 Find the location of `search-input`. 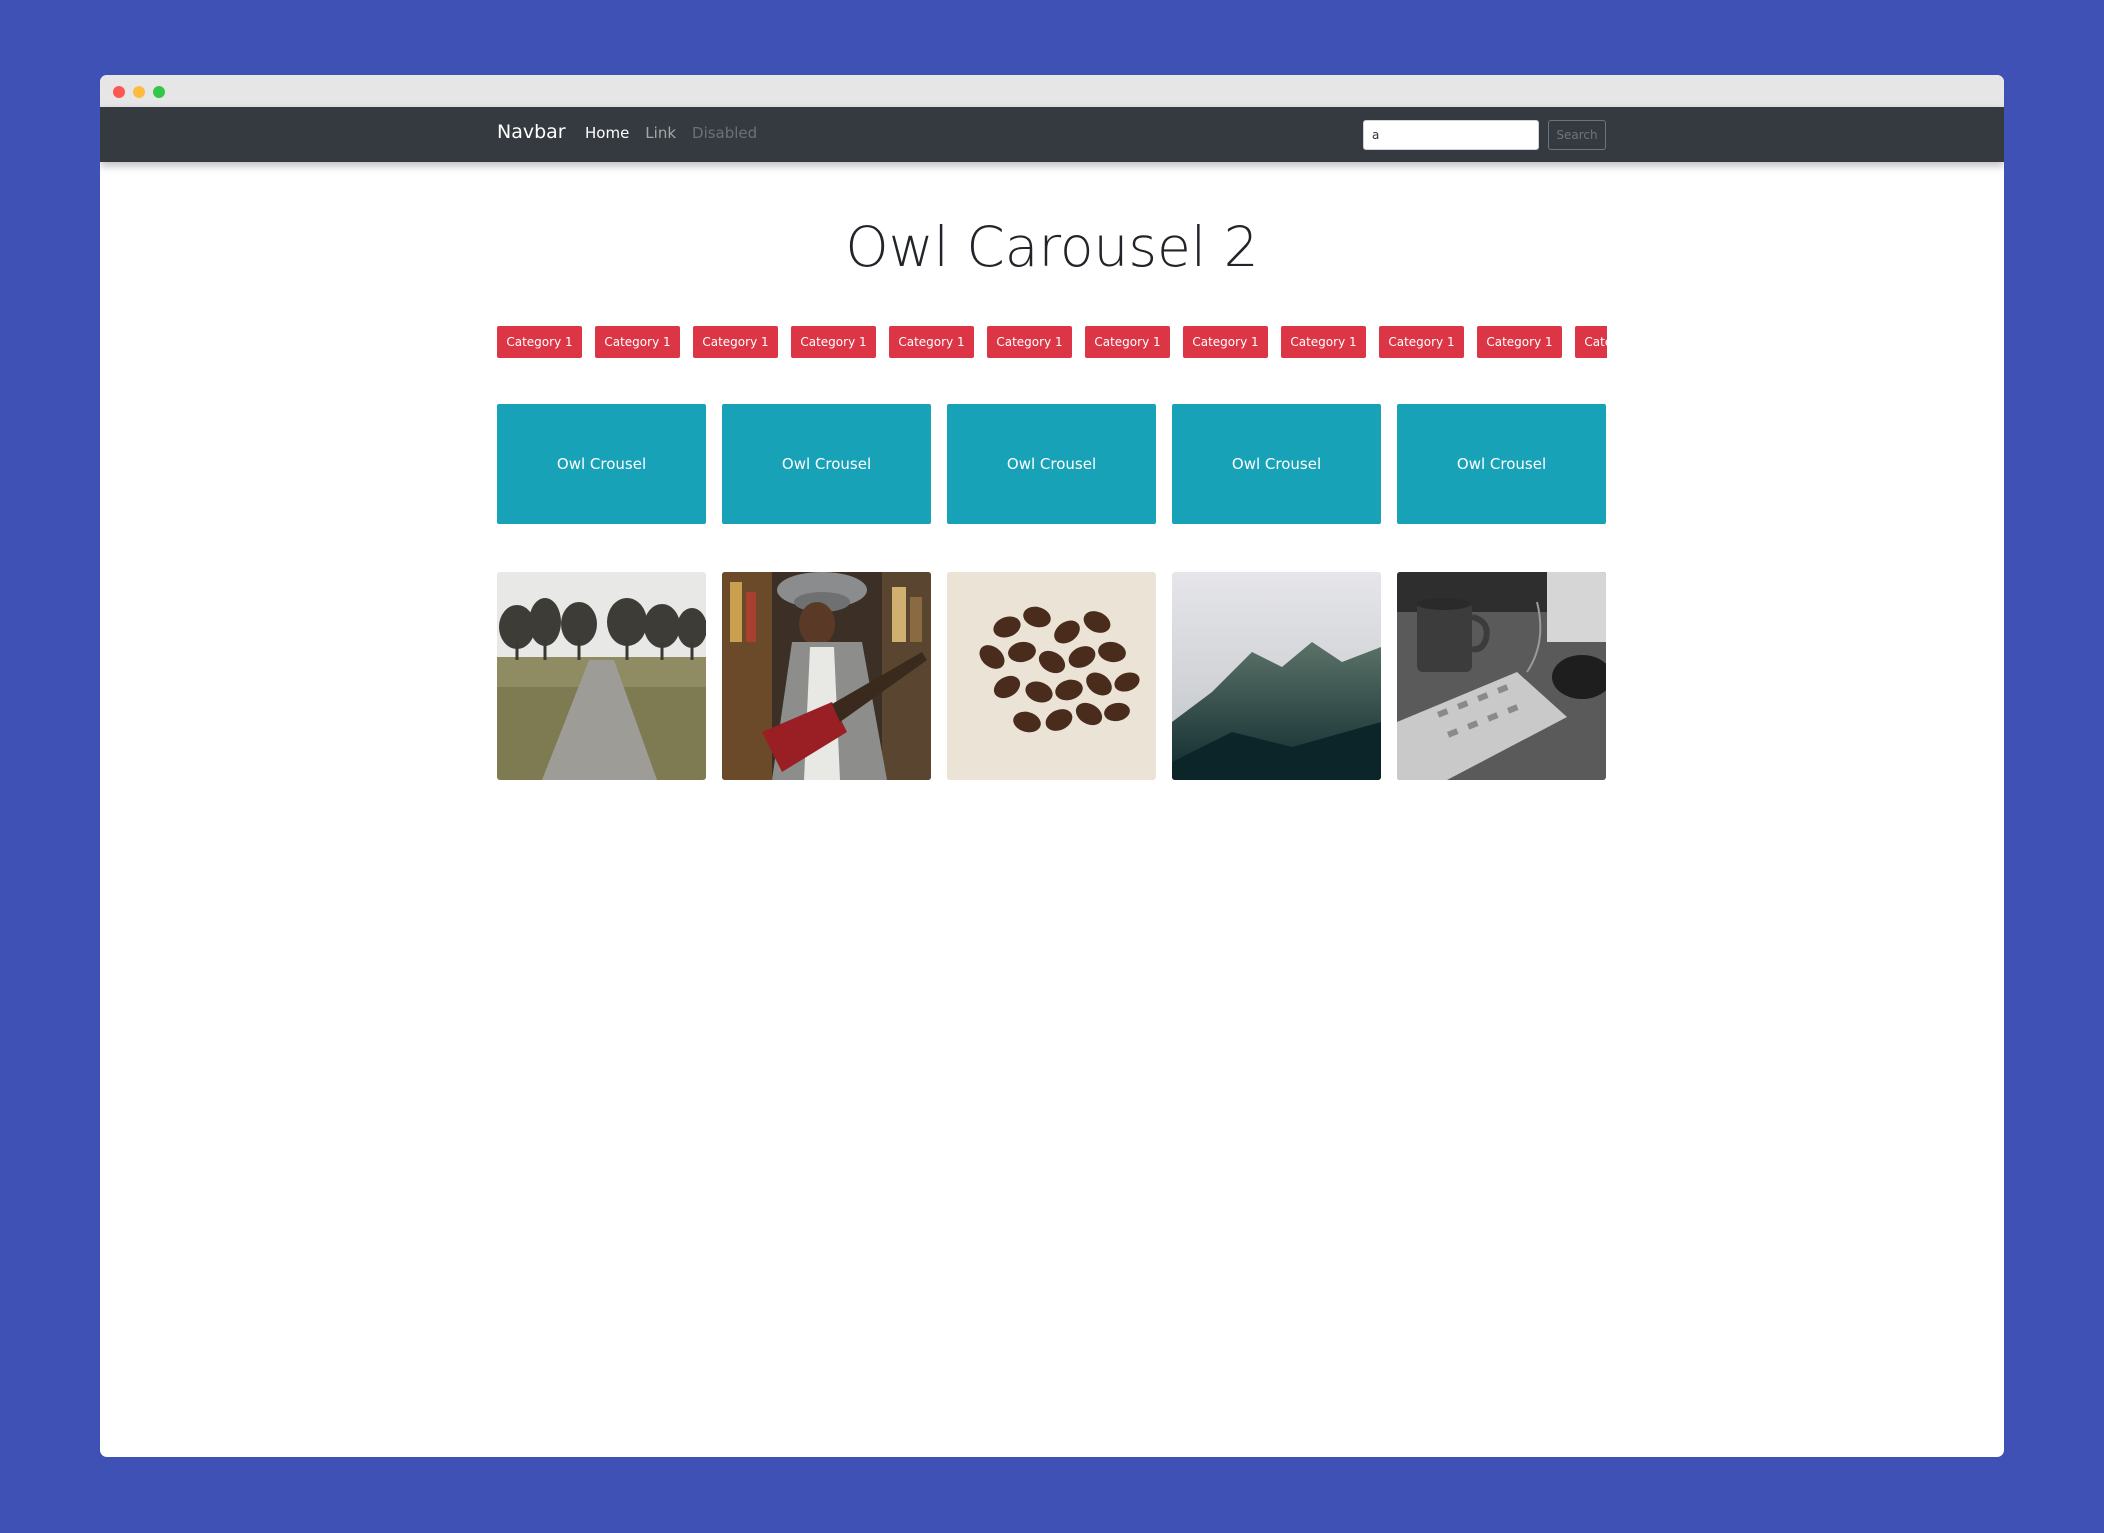

search-input is located at coordinates (1451, 135).